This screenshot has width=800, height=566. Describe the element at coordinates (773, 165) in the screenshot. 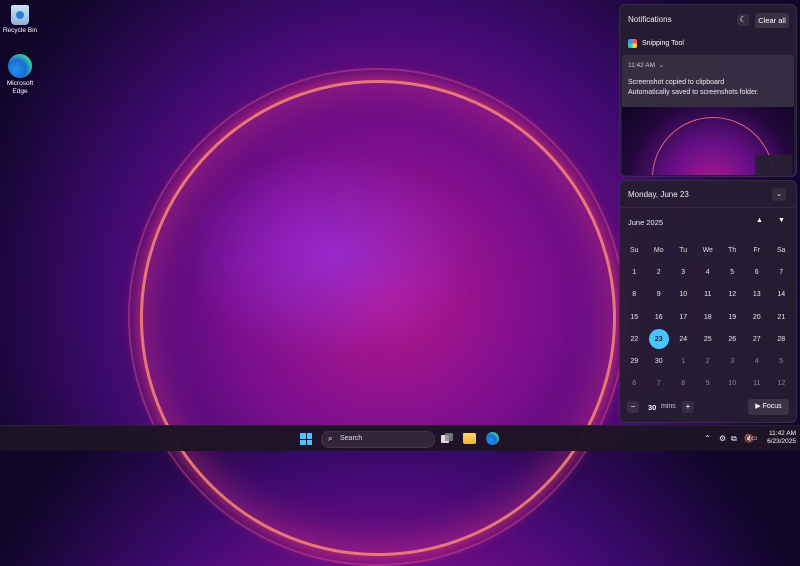

I see `thumbnail-panel` at that location.